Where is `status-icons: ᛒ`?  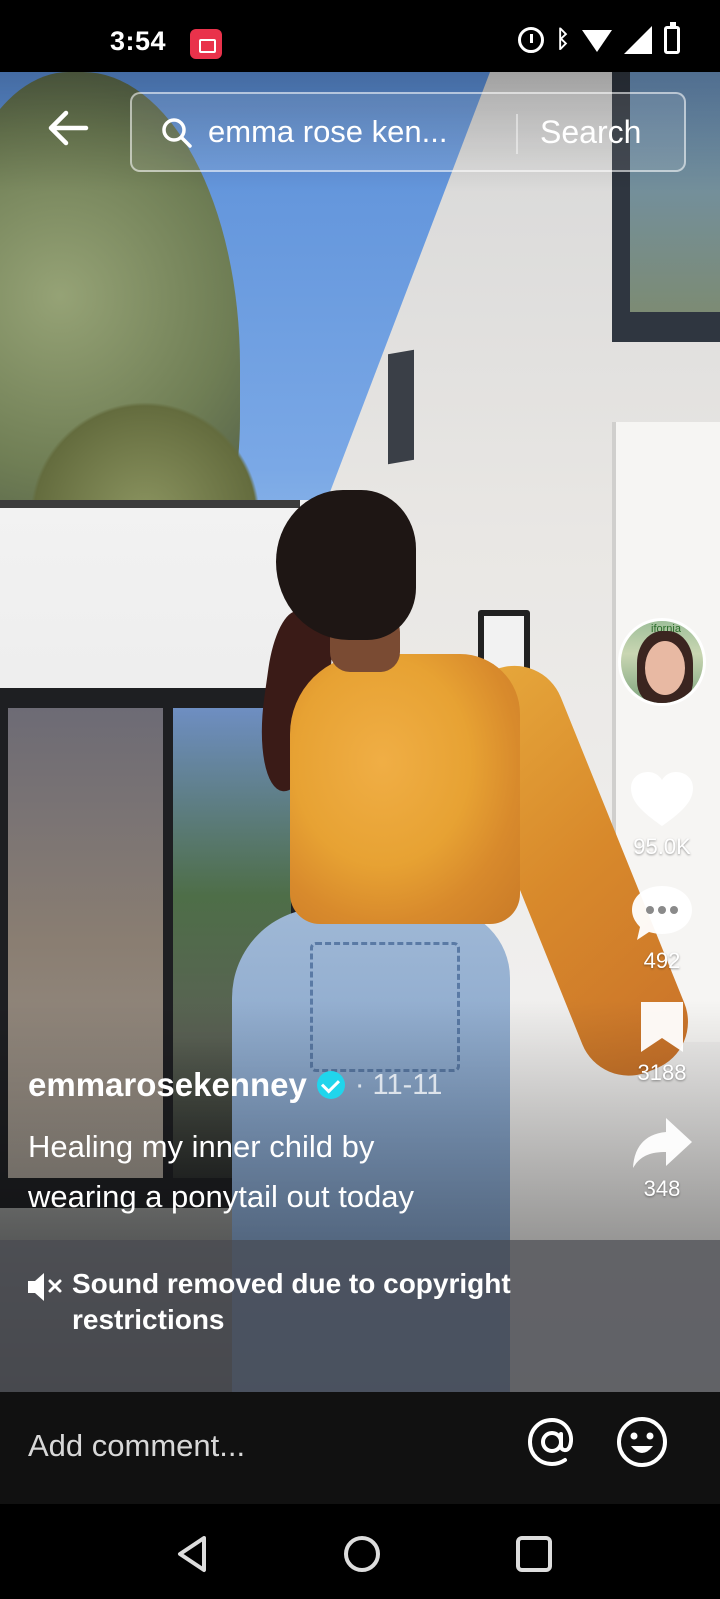
status-icons: ᛒ is located at coordinates (598, 38).